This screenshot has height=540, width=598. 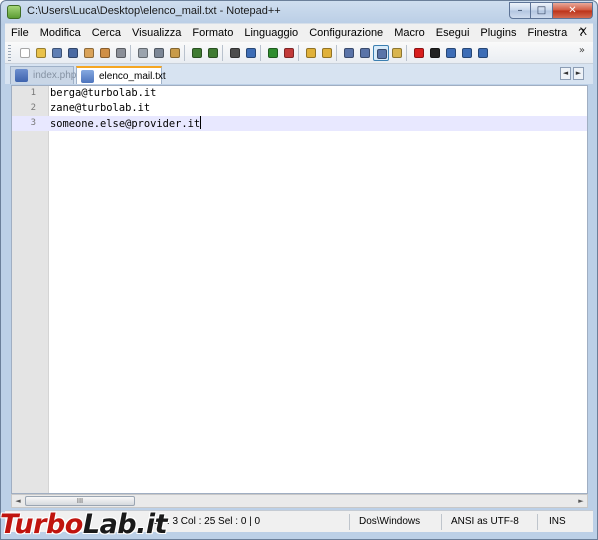 I want to click on run-macro-multiple-icon, so click(x=467, y=53).